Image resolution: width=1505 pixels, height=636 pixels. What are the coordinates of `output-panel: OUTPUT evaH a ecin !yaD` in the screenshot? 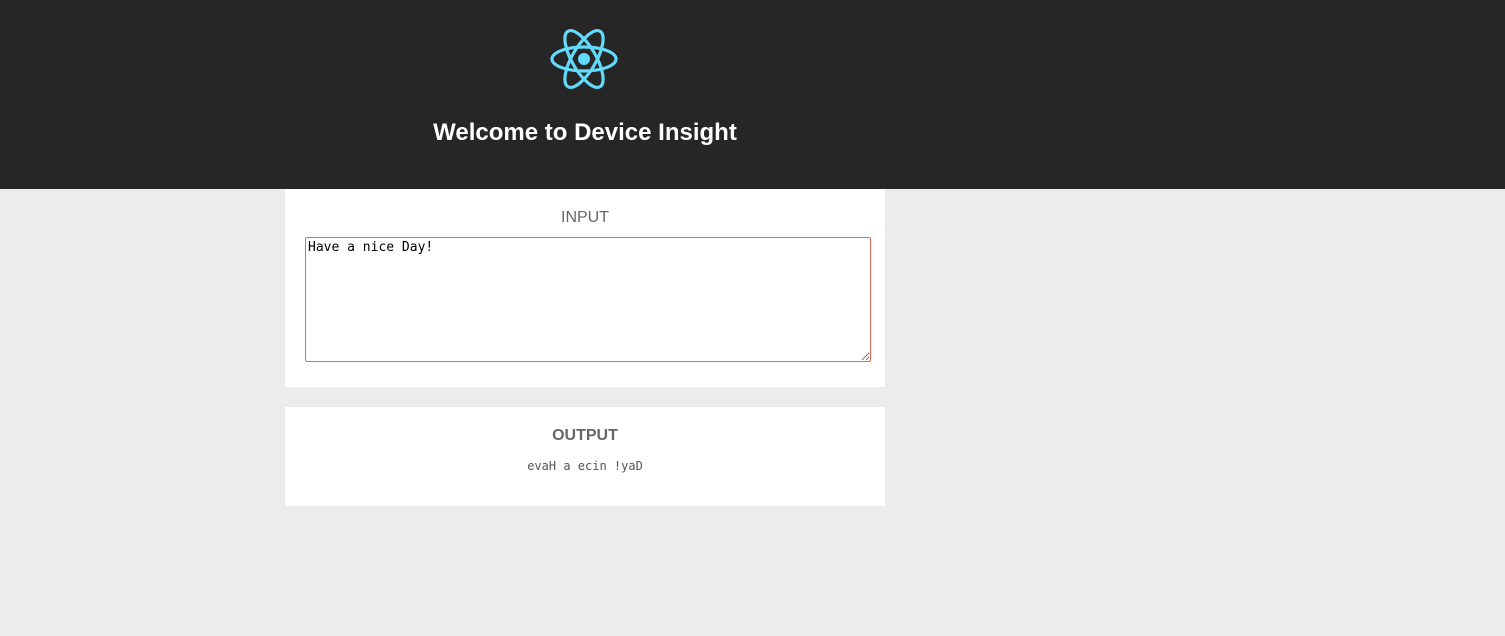 It's located at (585, 456).